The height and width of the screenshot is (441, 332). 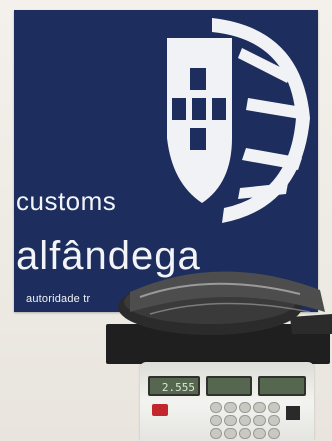 What do you see at coordinates (66, 201) in the screenshot?
I see `banner-customs-text: customs` at bounding box center [66, 201].